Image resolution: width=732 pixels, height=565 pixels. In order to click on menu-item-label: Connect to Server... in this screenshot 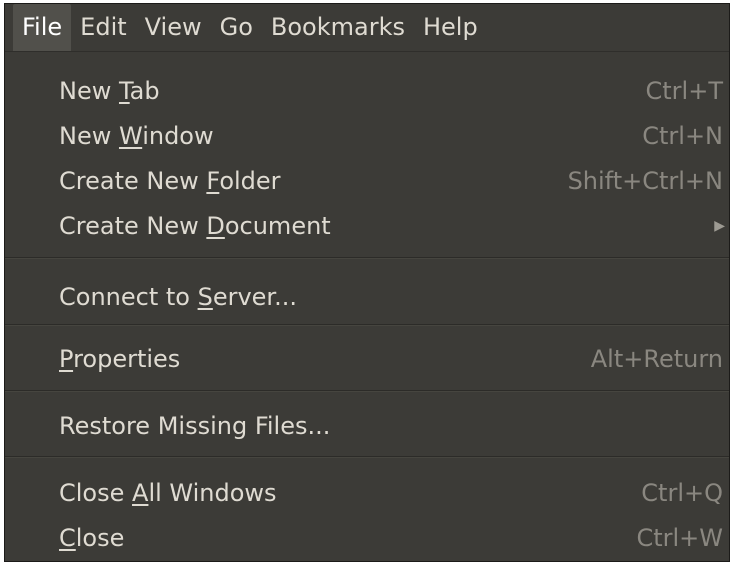, I will do `click(178, 297)`.